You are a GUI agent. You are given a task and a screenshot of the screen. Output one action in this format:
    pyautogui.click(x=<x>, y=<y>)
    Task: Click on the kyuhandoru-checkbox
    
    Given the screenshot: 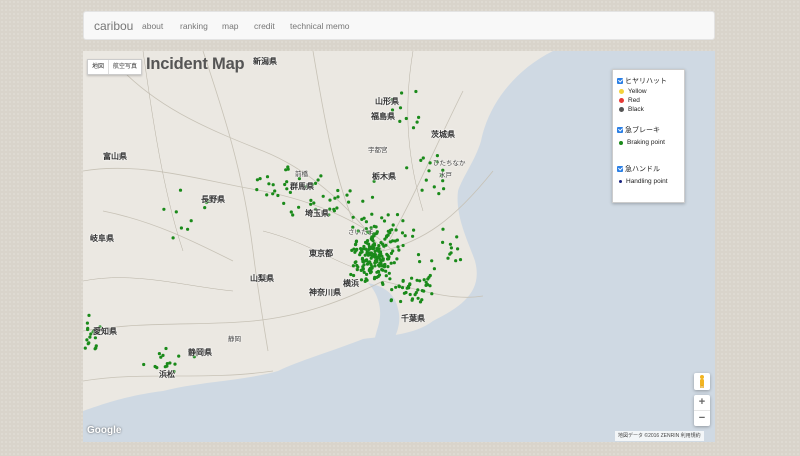 What is the action you would take?
    pyautogui.click(x=620, y=169)
    